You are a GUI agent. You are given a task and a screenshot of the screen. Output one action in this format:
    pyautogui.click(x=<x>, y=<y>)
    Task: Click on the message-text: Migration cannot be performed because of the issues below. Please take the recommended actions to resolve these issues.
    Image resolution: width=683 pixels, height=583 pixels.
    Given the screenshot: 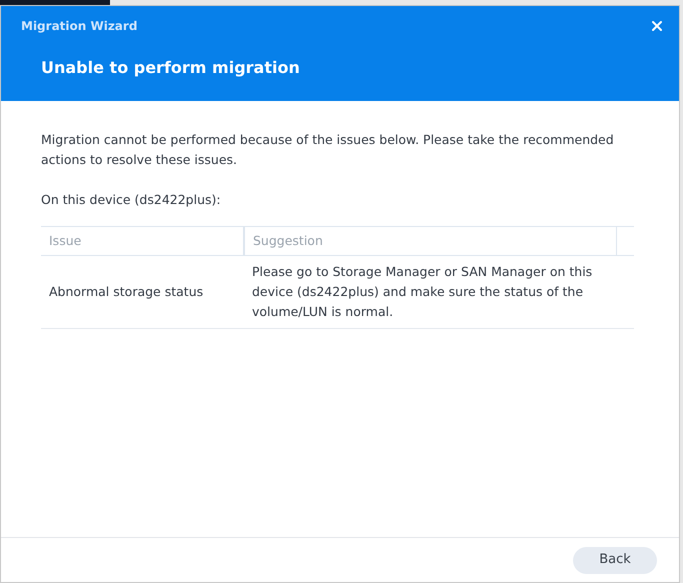 What is the action you would take?
    pyautogui.click(x=328, y=150)
    